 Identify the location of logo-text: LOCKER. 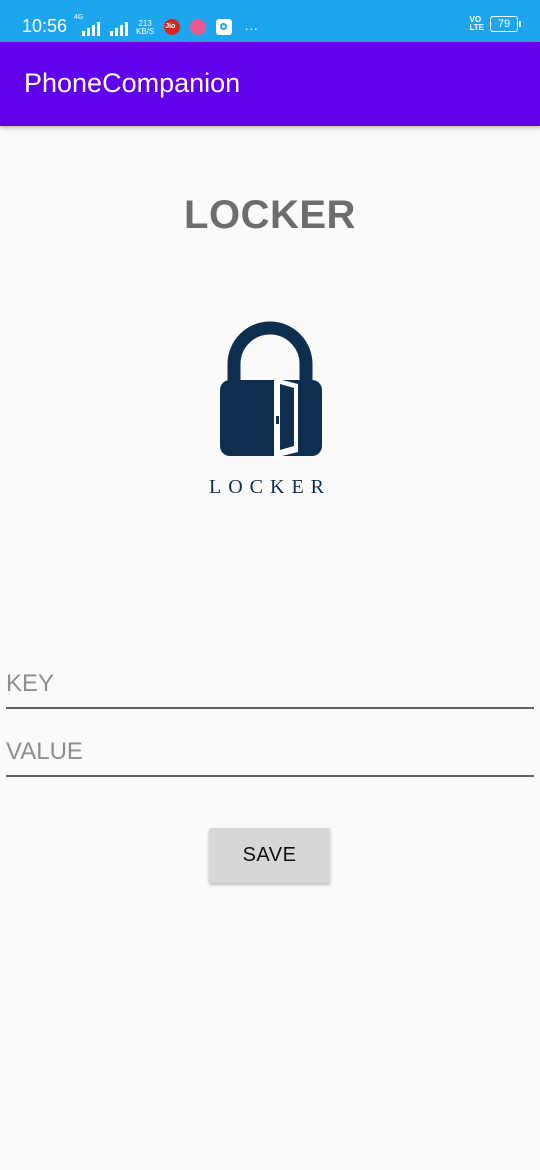
(270, 487).